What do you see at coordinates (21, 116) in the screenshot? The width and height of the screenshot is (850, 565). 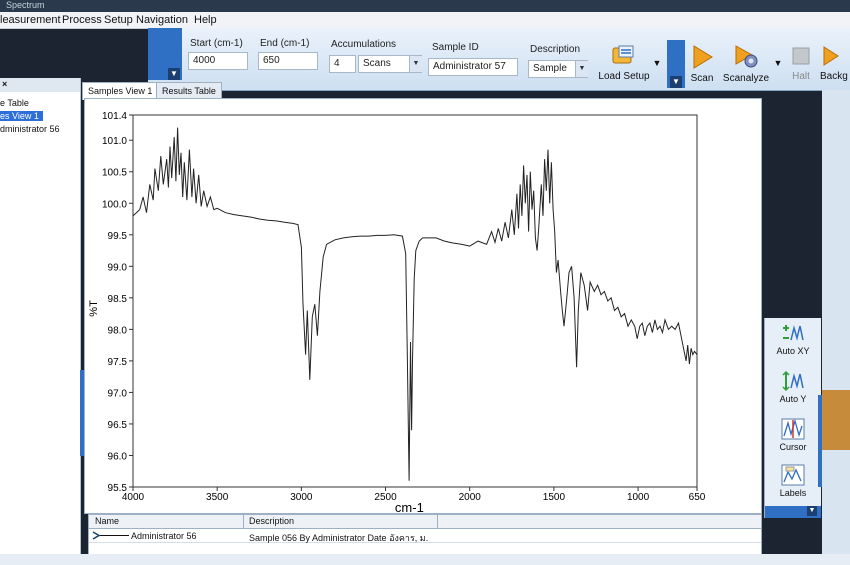 I see `tree-item-samples-view: es View 1` at bounding box center [21, 116].